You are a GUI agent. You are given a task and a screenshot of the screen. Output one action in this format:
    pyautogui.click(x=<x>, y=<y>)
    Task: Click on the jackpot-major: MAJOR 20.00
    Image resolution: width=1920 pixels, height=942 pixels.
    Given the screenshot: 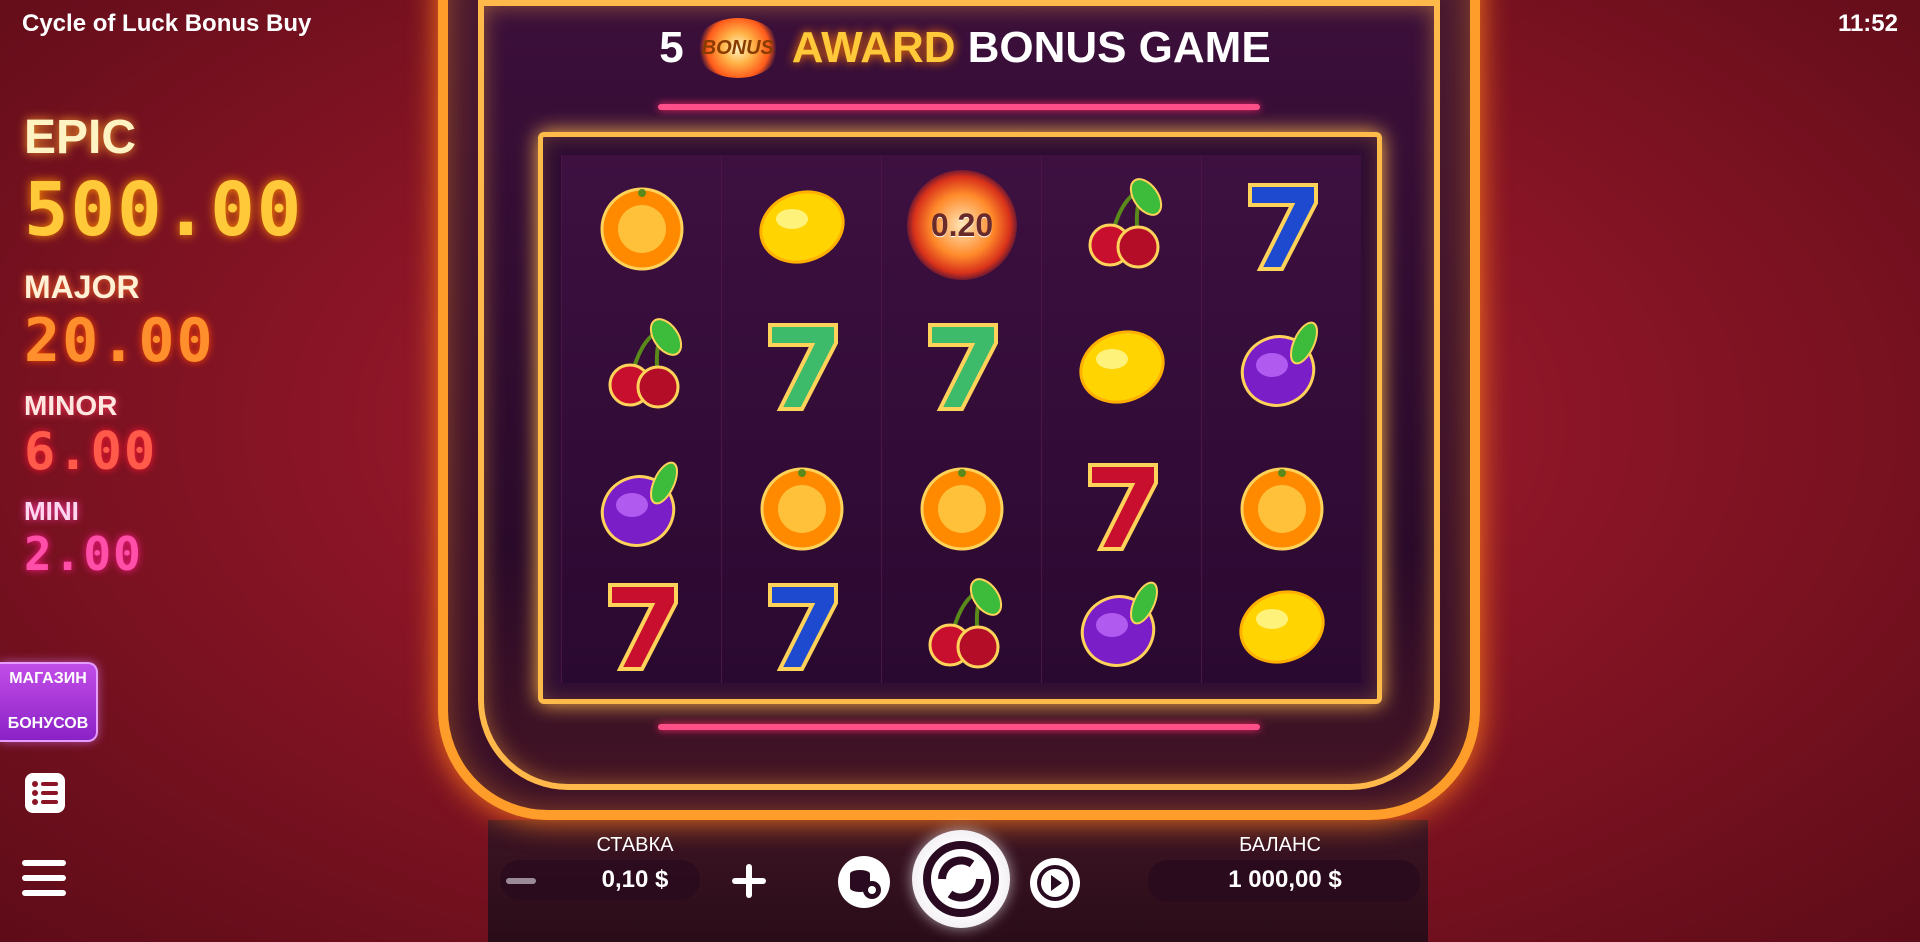 What is the action you would take?
    pyautogui.click(x=174, y=322)
    